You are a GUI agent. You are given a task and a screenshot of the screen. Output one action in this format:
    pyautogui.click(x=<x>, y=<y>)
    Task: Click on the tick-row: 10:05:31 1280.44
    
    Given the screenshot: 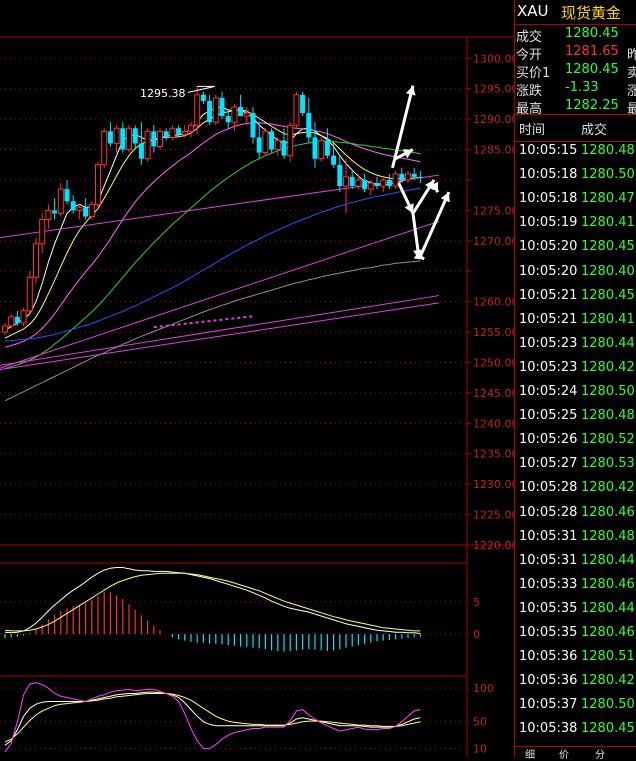 What is the action you would take?
    pyautogui.click(x=575, y=565)
    